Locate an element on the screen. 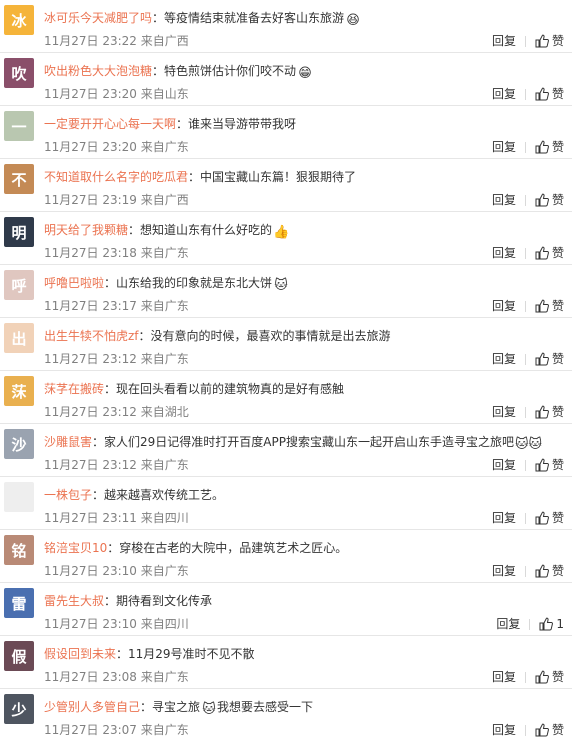 This screenshot has height=742, width=572. username-link: 莯芓在搬砖 is located at coordinates (74, 389).